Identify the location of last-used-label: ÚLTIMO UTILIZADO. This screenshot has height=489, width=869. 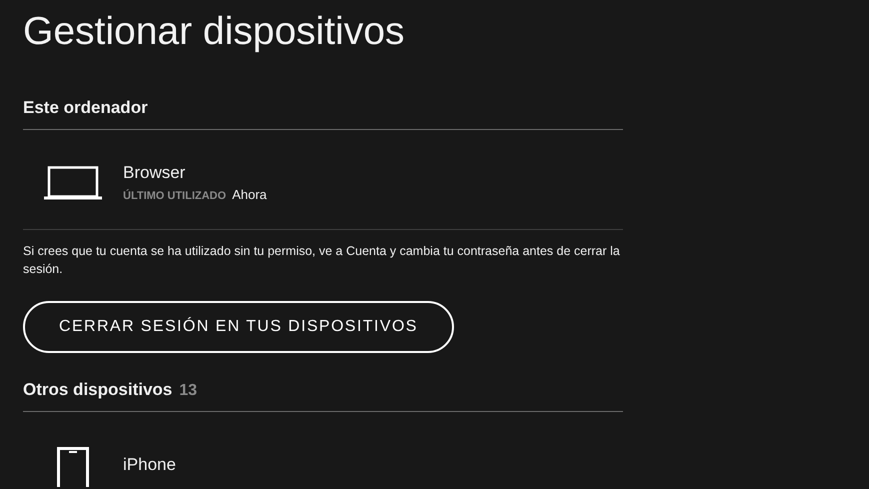
(174, 196).